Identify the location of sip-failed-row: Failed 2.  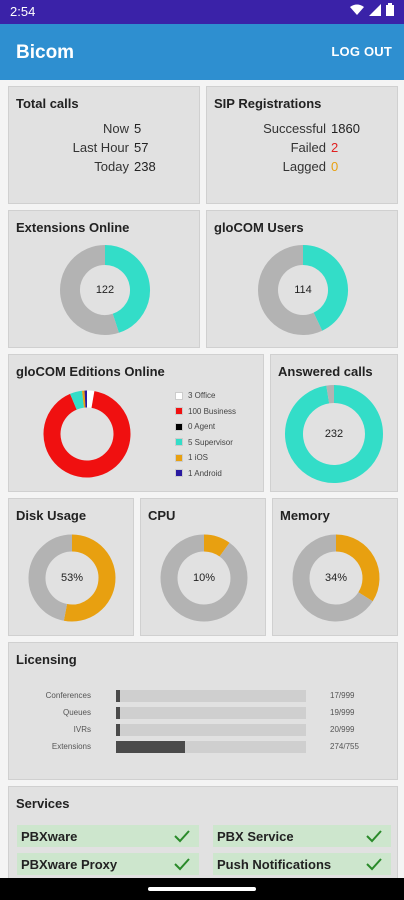
(273, 147).